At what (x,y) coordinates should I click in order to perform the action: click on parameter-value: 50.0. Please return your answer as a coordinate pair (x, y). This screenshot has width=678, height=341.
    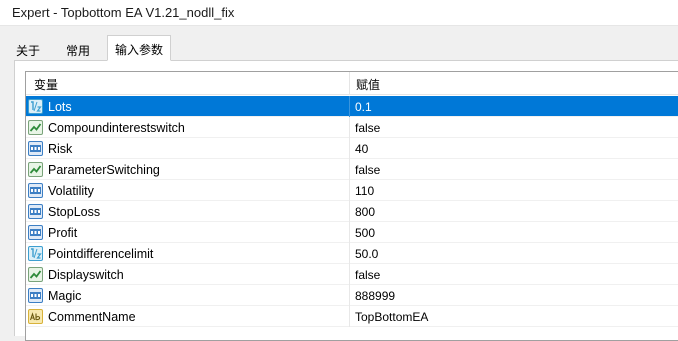
    Looking at the image, I should click on (366, 254).